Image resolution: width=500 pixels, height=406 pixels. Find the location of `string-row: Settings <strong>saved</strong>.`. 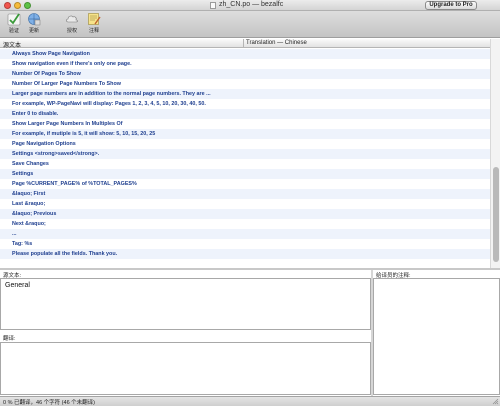

string-row: Settings <strong>saved</strong>. is located at coordinates (245, 154).